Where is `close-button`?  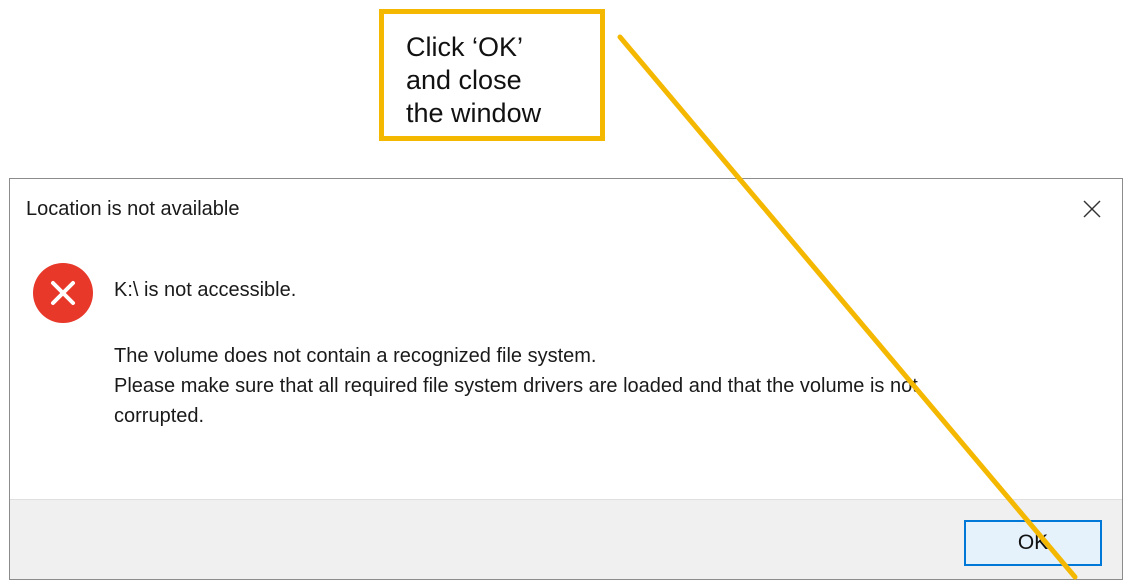
close-button is located at coordinates (1092, 209).